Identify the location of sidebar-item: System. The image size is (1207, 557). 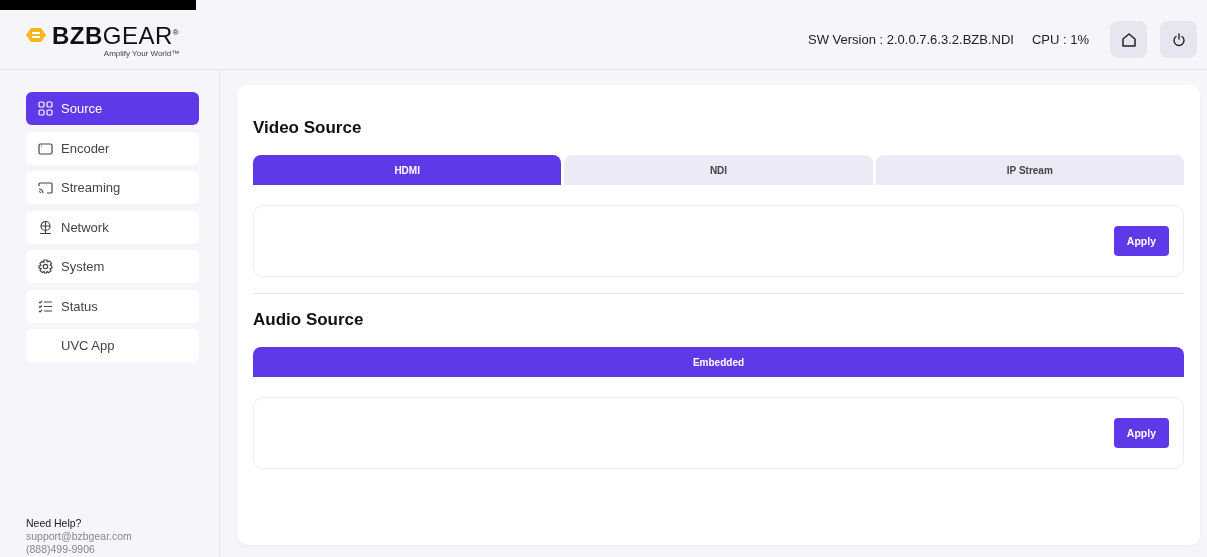
(112, 266).